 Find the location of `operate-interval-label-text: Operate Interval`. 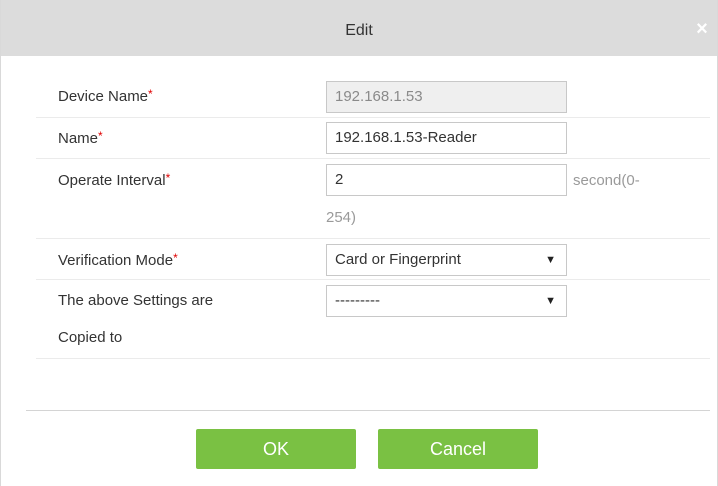

operate-interval-label-text: Operate Interval is located at coordinates (112, 180).